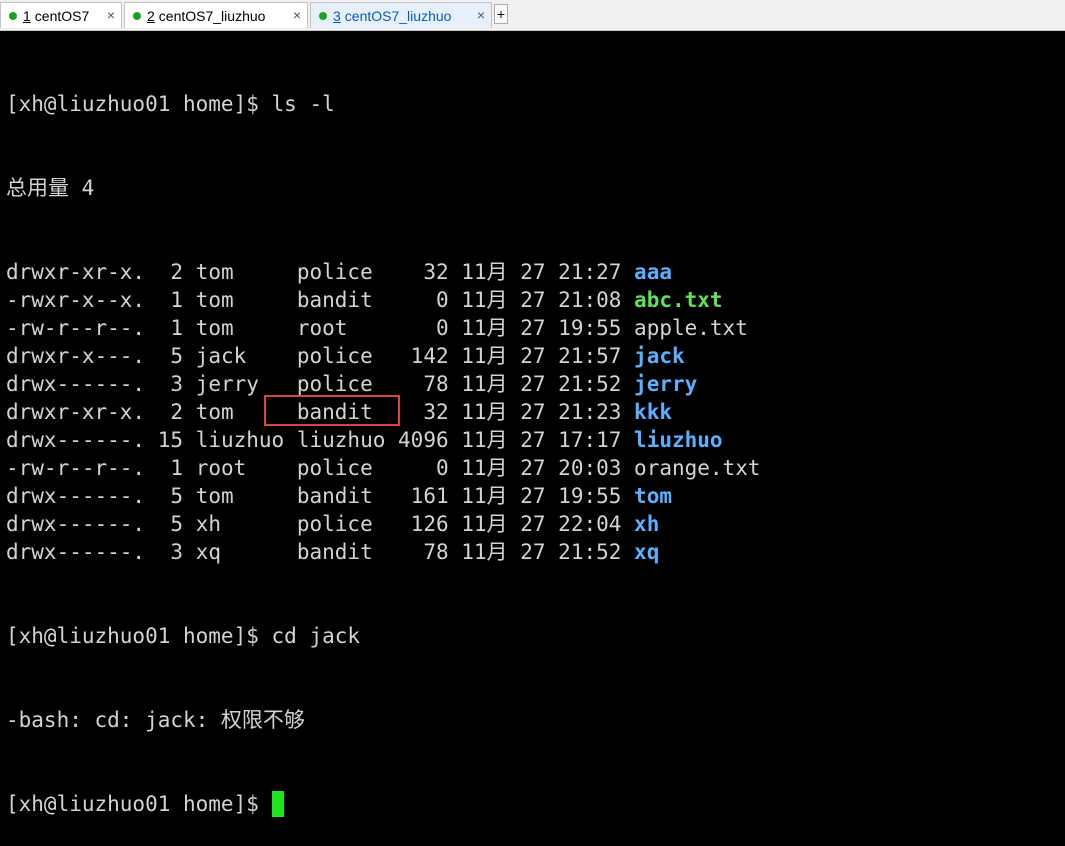  I want to click on file-time: 21:08, so click(590, 300).